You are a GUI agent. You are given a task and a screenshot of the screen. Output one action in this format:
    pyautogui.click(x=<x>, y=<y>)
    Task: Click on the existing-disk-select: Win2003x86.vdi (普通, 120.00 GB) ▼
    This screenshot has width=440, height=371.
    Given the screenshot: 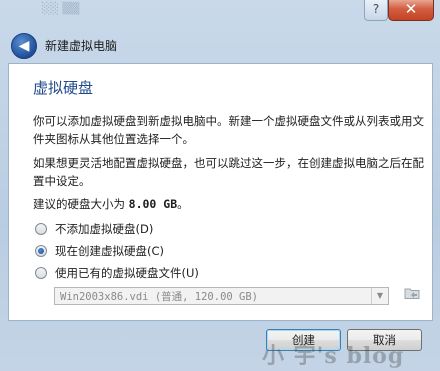 What is the action you would take?
    pyautogui.click(x=221, y=296)
    